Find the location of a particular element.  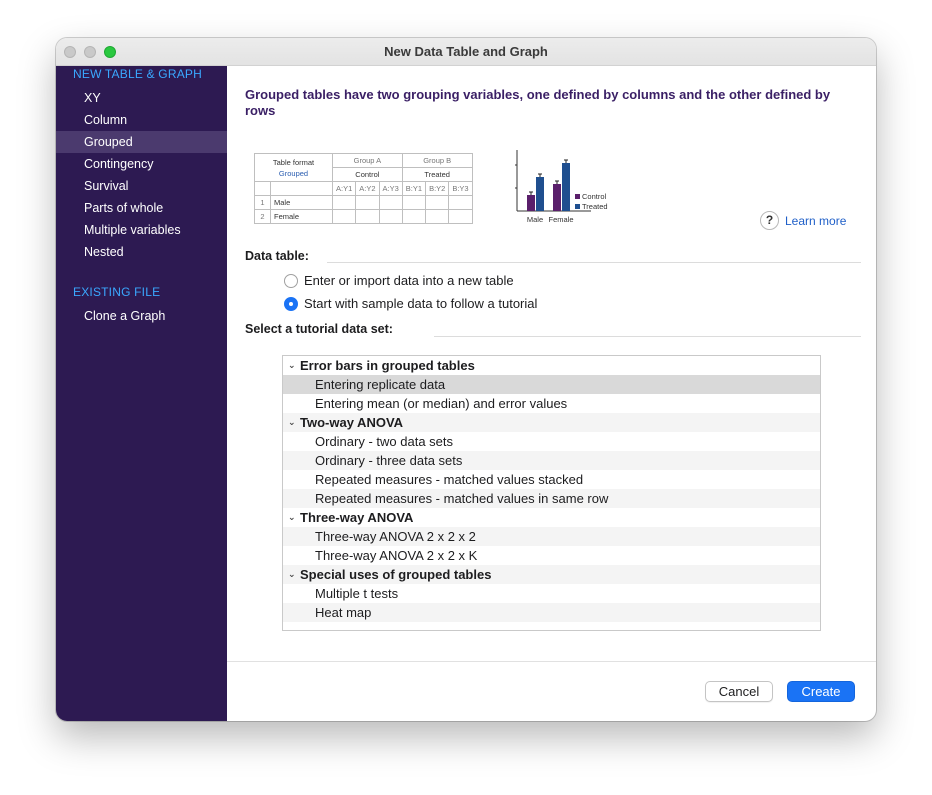

sidebar-item-clone-a-graph: Clone a Graph is located at coordinates (141, 316).